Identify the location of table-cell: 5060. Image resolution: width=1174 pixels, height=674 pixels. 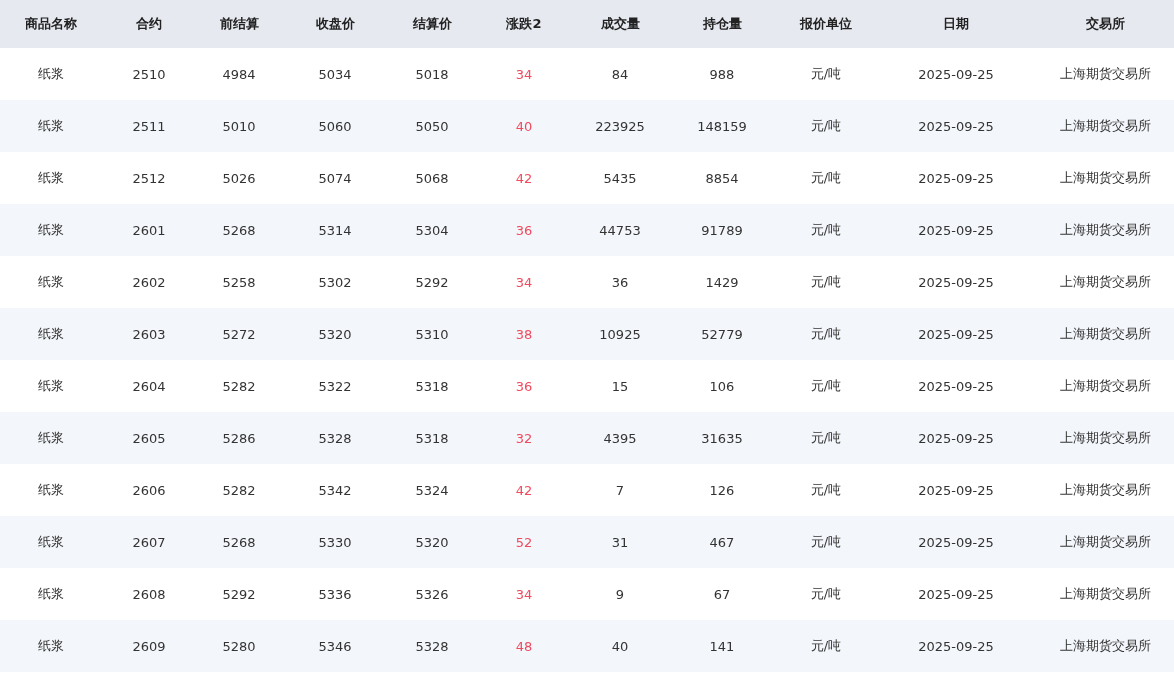
(335, 126).